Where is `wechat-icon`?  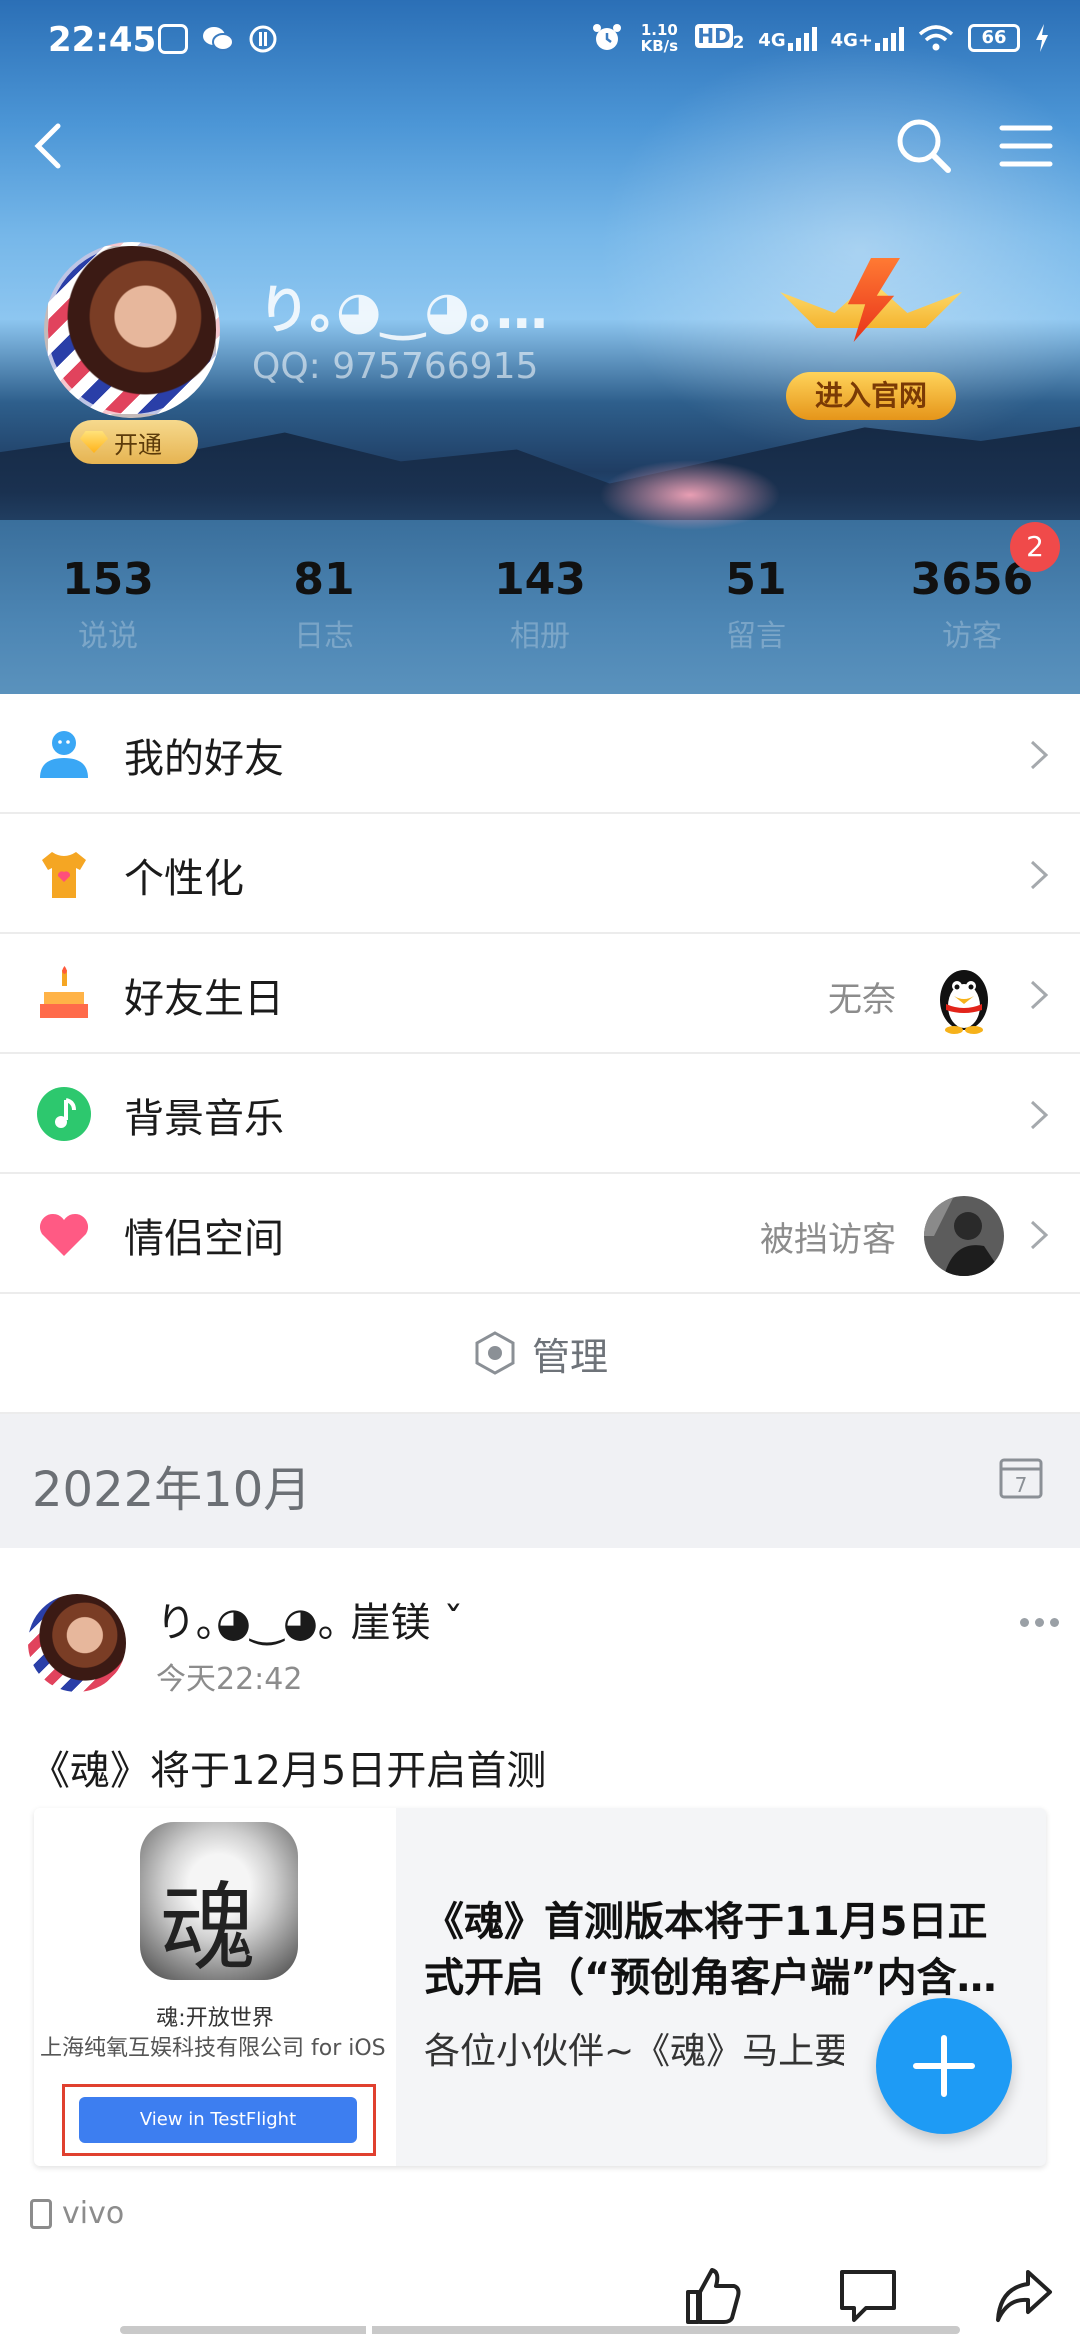 wechat-icon is located at coordinates (218, 39).